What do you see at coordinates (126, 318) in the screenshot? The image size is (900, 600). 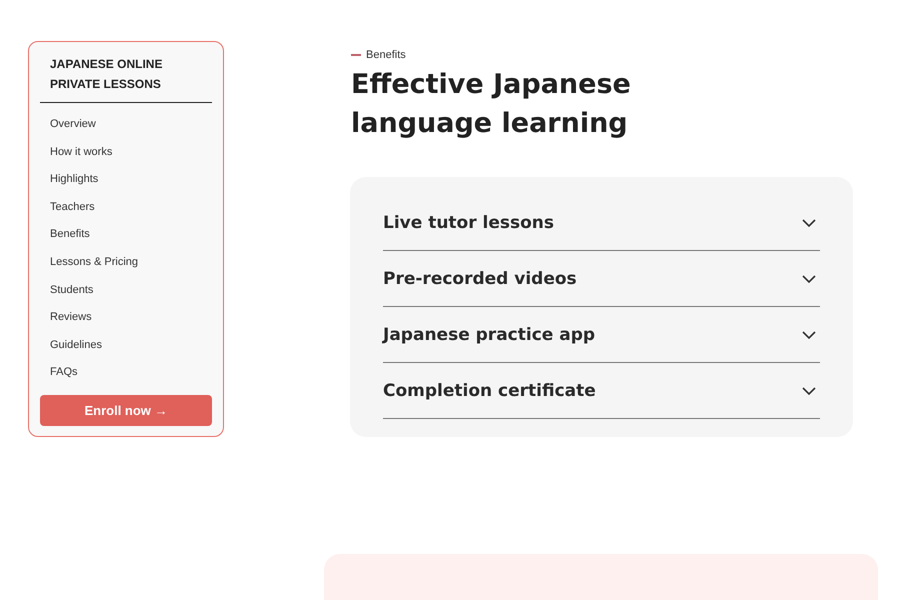 I see `sidebar-link: Reviews` at bounding box center [126, 318].